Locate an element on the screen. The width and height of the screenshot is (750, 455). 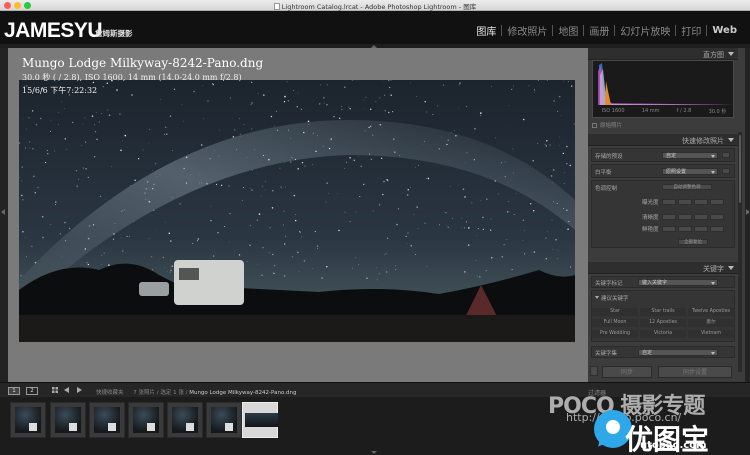
scrollbar-thumb is located at coordinates (740, 169).